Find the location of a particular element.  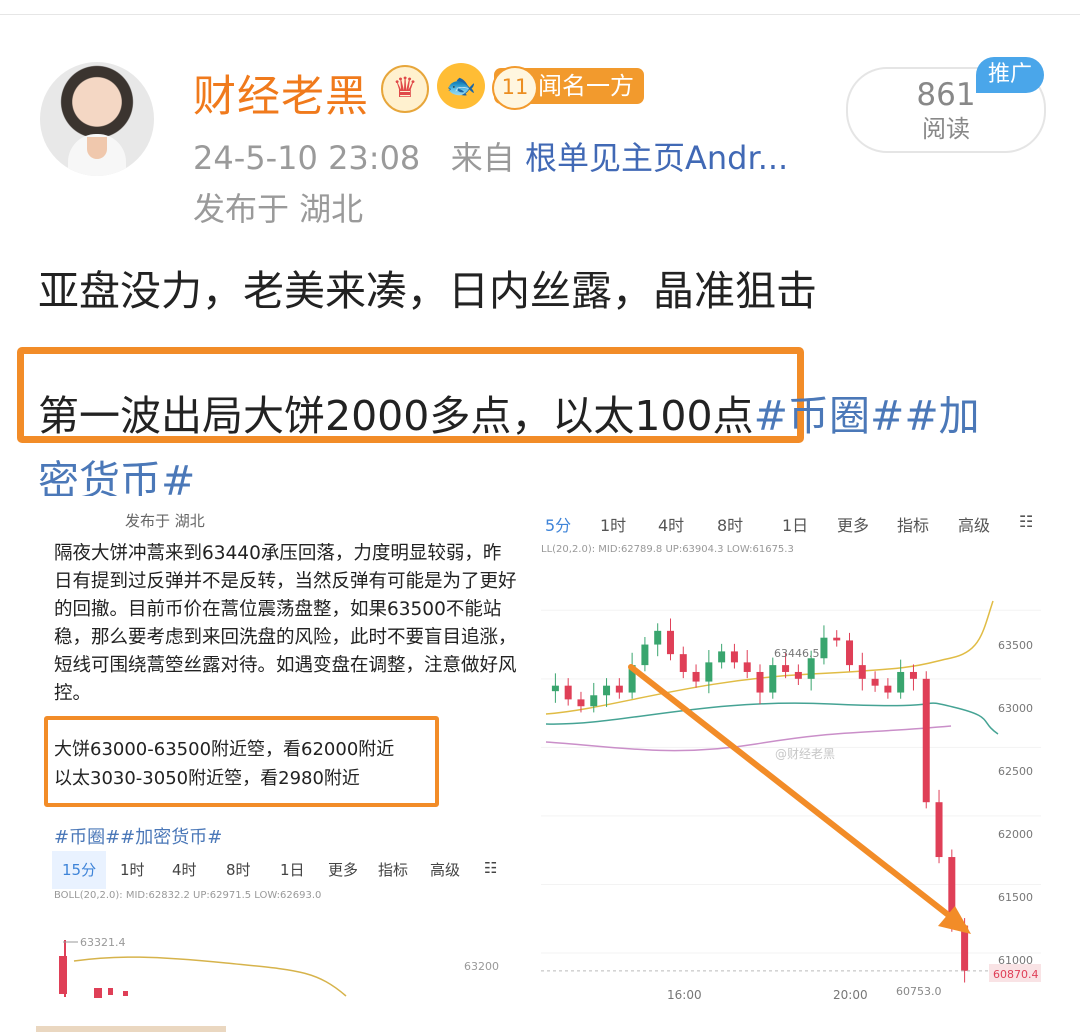

tab-more: 更多 is located at coordinates (343, 869).